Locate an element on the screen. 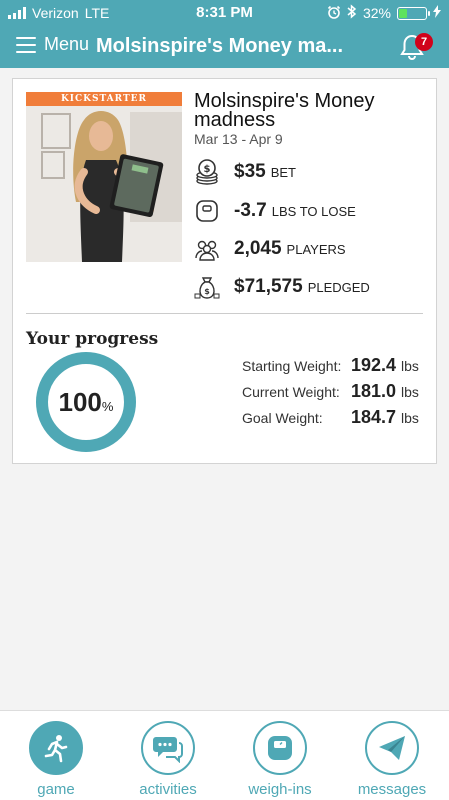 Image resolution: width=449 pixels, height=800 pixels. starting-weight-unit: lbs is located at coordinates (410, 366).